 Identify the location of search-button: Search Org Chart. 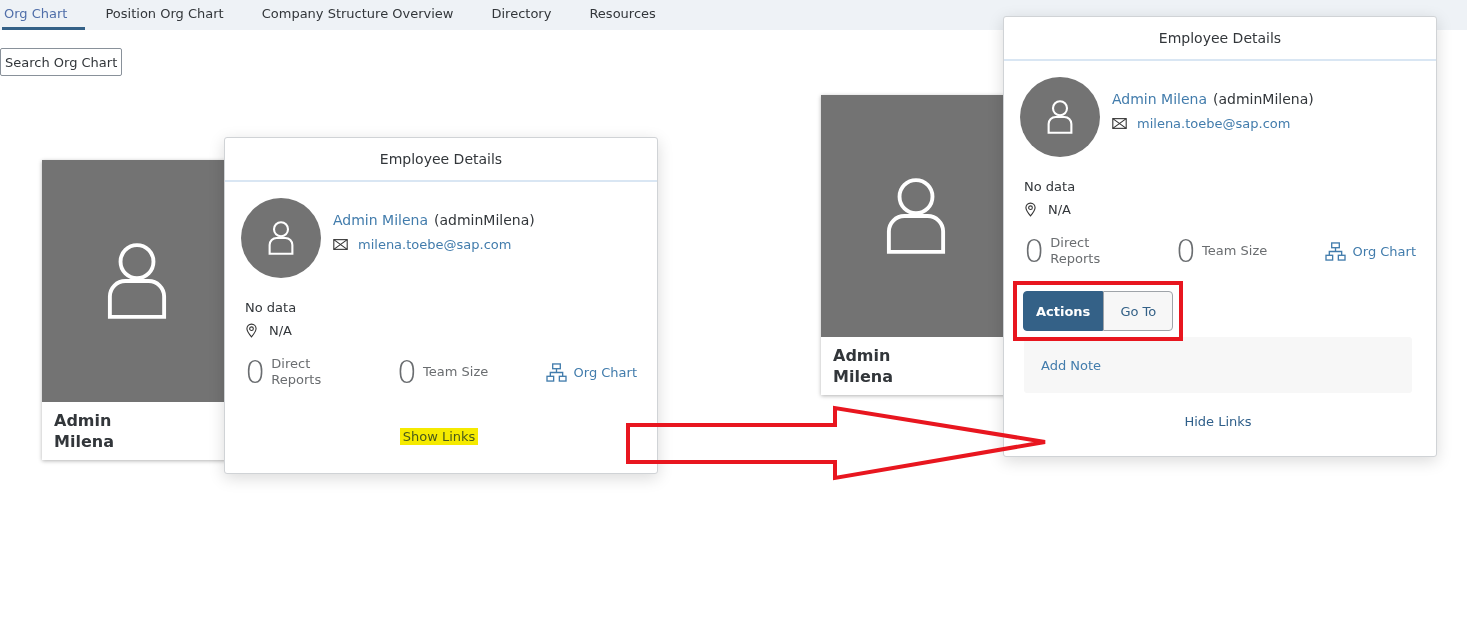
(61, 62).